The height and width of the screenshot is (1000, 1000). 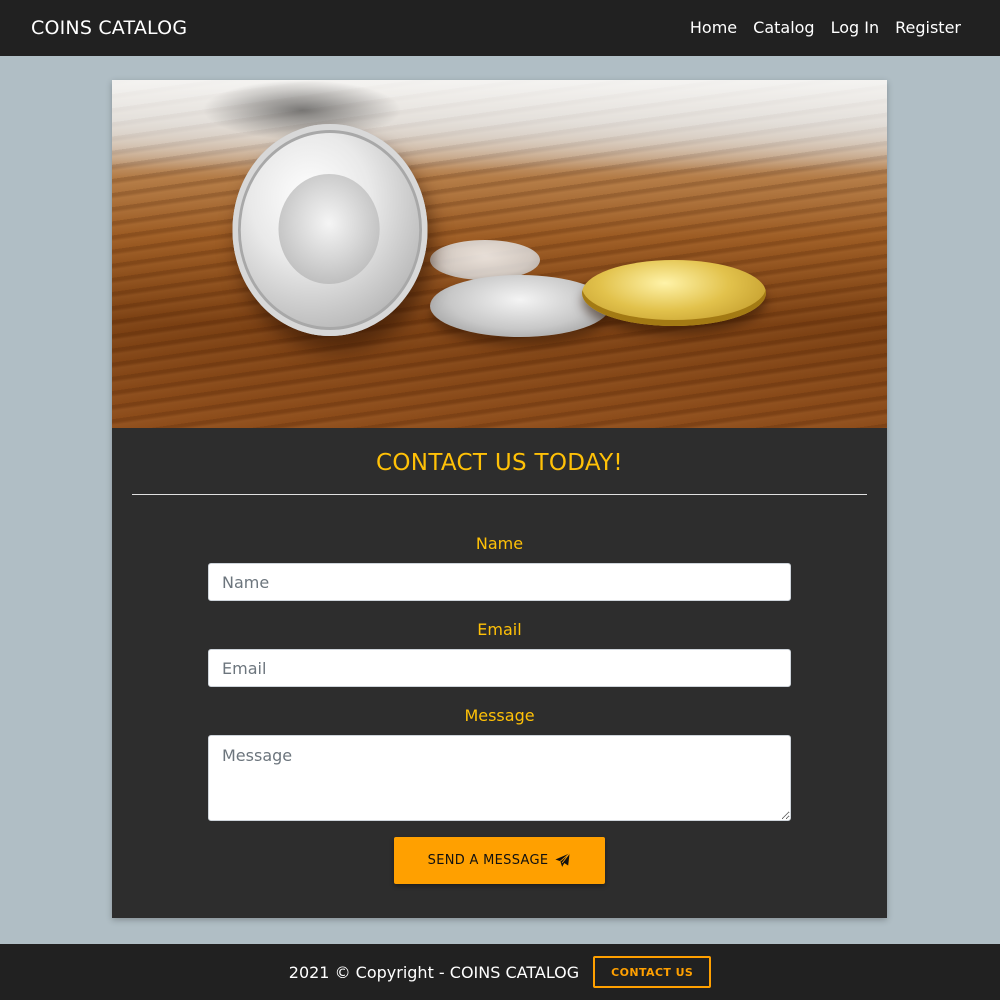 What do you see at coordinates (652, 972) in the screenshot?
I see `footer-contact-button: CONTACT US` at bounding box center [652, 972].